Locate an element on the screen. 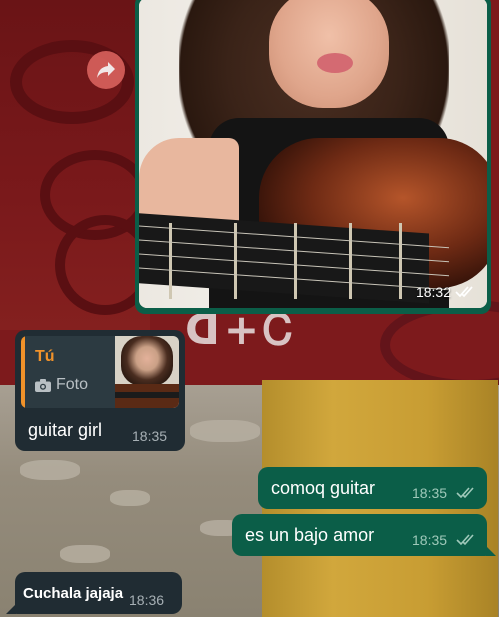 This screenshot has width=499, height=617. quoted-type-label: Foto is located at coordinates (72, 384).